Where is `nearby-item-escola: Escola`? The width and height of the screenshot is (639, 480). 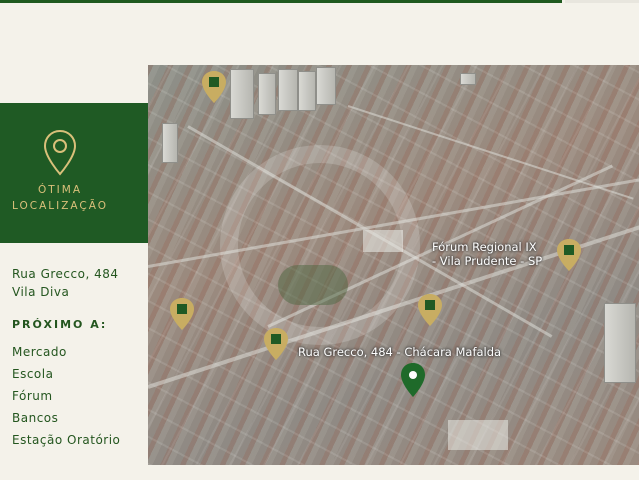 nearby-item-escola: Escola is located at coordinates (33, 374).